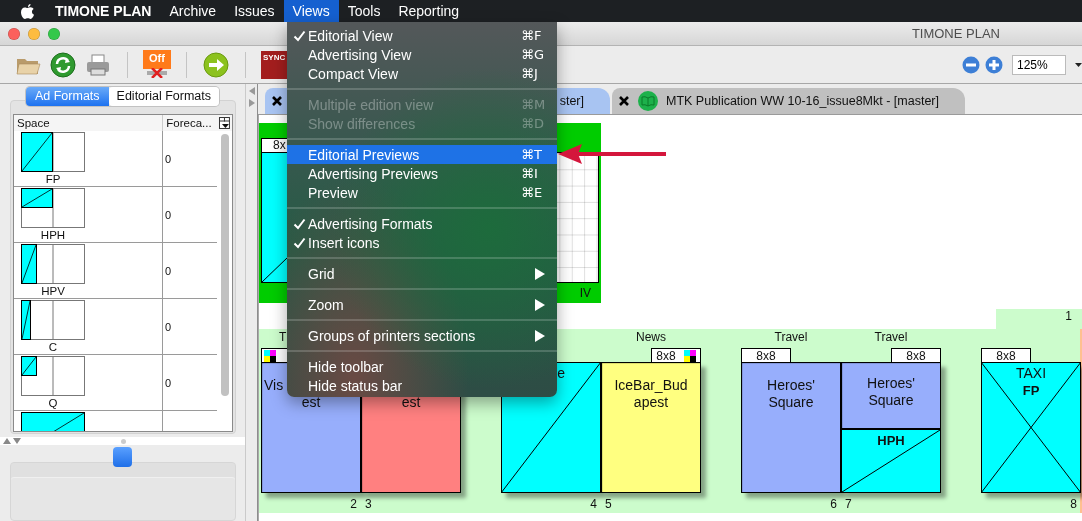 Image resolution: width=1082 pixels, height=521 pixels. What do you see at coordinates (422, 335) in the screenshot?
I see `menu-item: Groups of printers sections` at bounding box center [422, 335].